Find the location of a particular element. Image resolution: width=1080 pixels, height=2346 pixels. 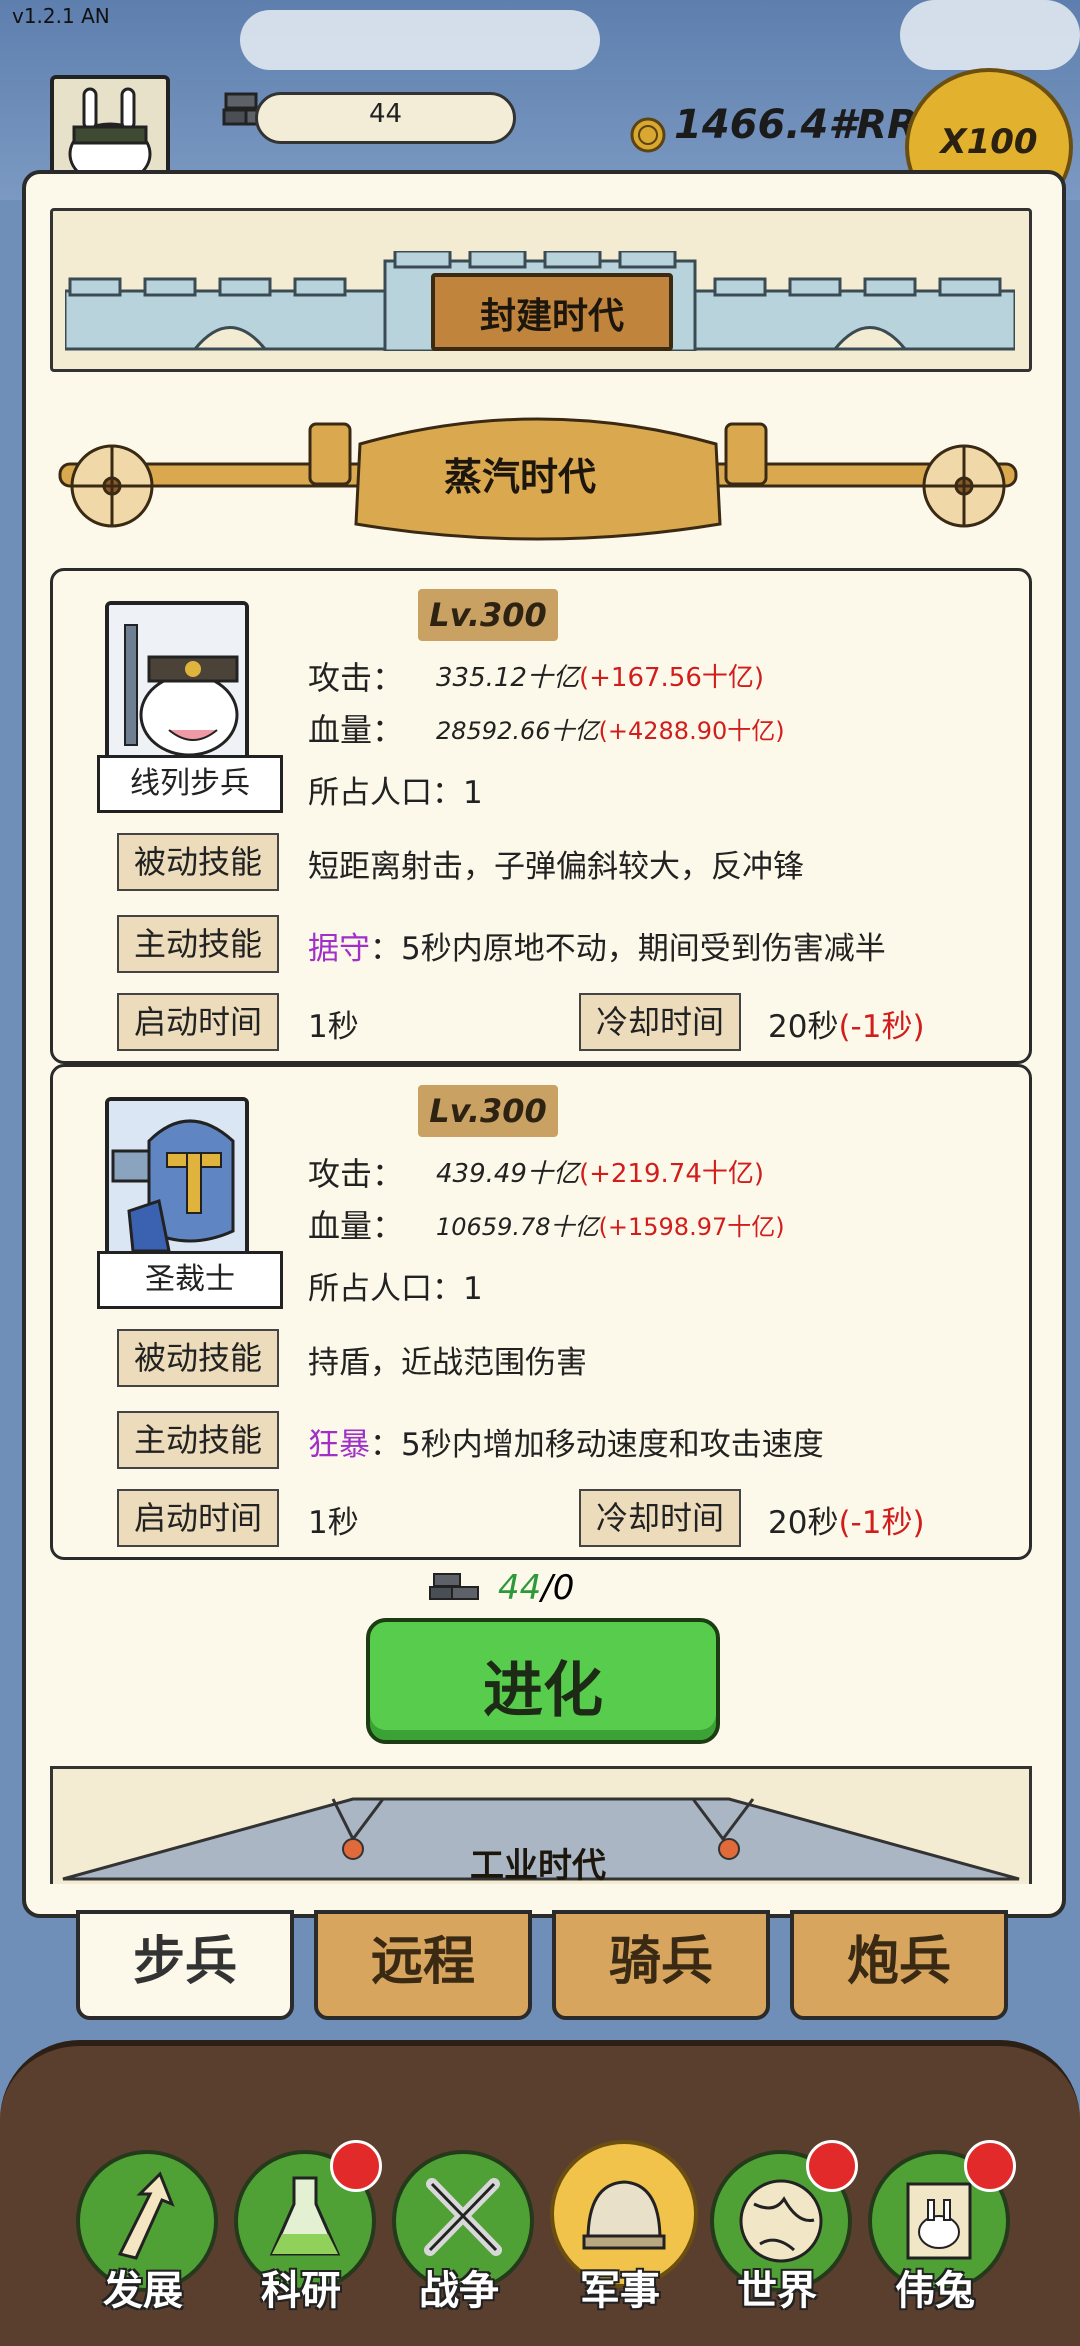

active-skill-desc: ：5秒内增加移动速度和攻击速度 is located at coordinates (597, 1445).